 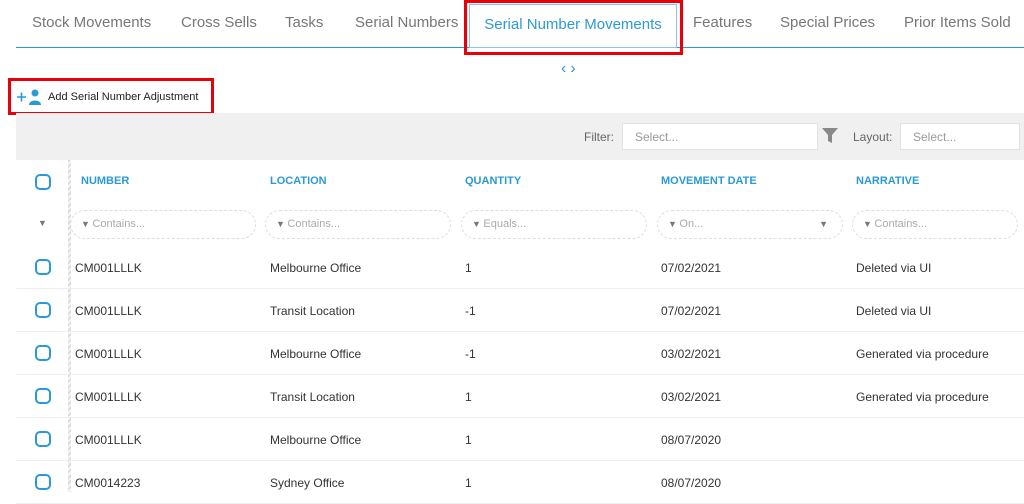 What do you see at coordinates (573, 27) in the screenshot?
I see `highlight-box` at bounding box center [573, 27].